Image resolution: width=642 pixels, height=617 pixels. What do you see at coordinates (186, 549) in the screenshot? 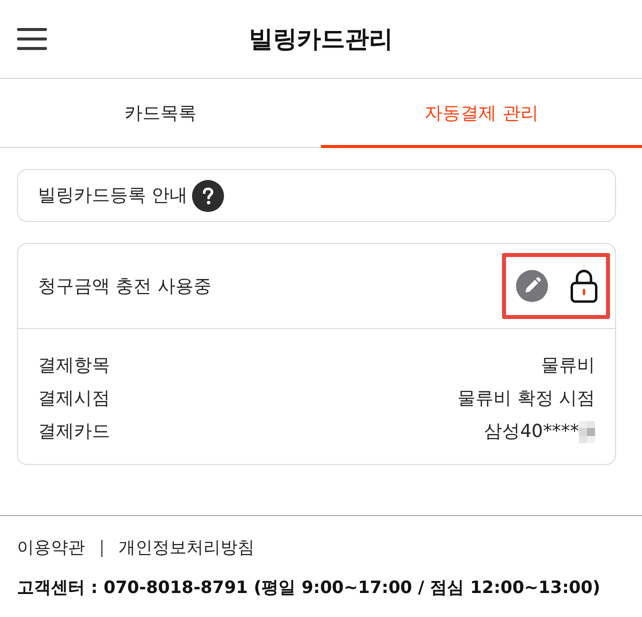
I see `footer-link: 개인정보처리방침` at bounding box center [186, 549].